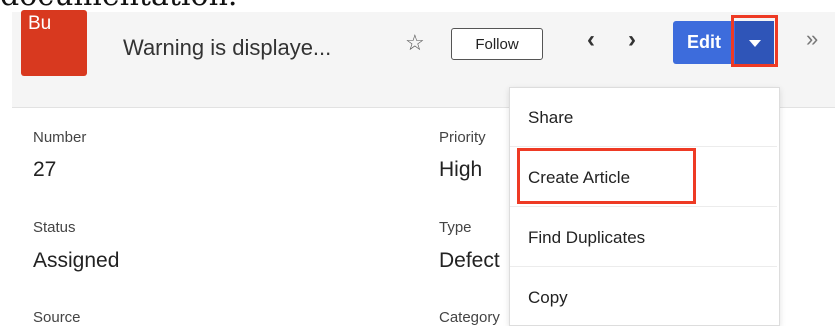 Image resolution: width=835 pixels, height=326 pixels. I want to click on field-value-number: 27, so click(45, 169).